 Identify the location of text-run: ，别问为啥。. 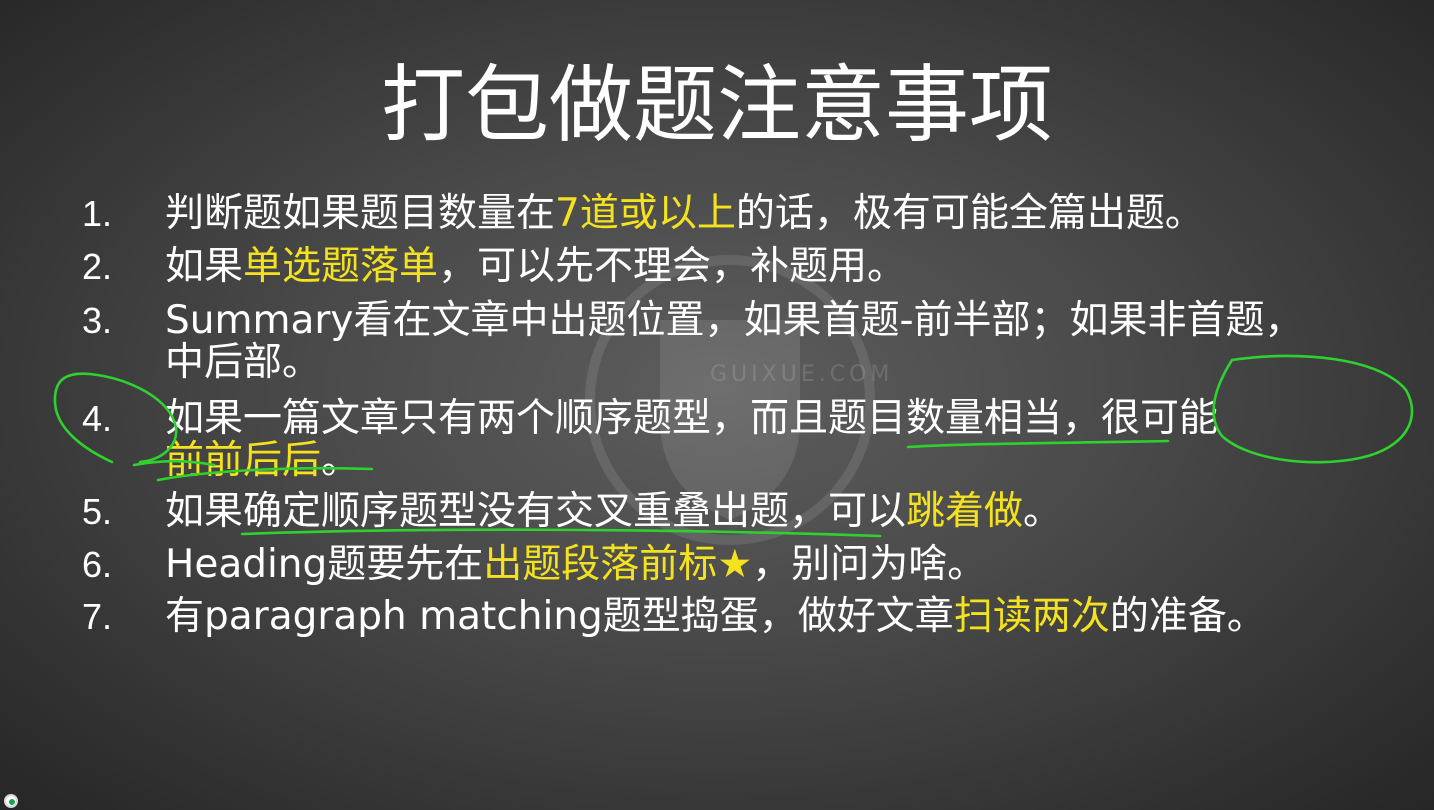
(869, 564).